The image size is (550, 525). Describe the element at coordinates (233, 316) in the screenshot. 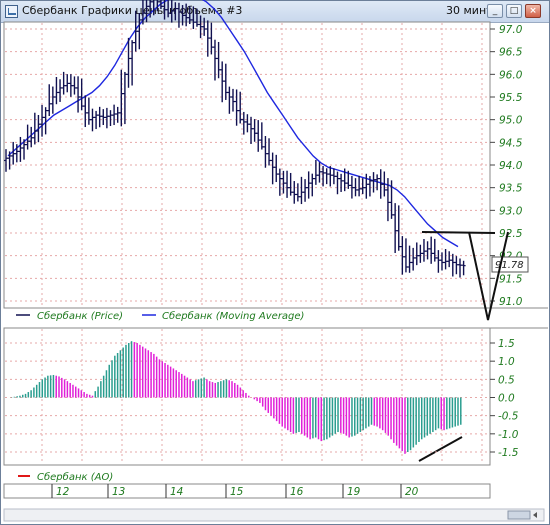

I see `legend-ma-label: Сбербанк (Moving Average)` at that location.